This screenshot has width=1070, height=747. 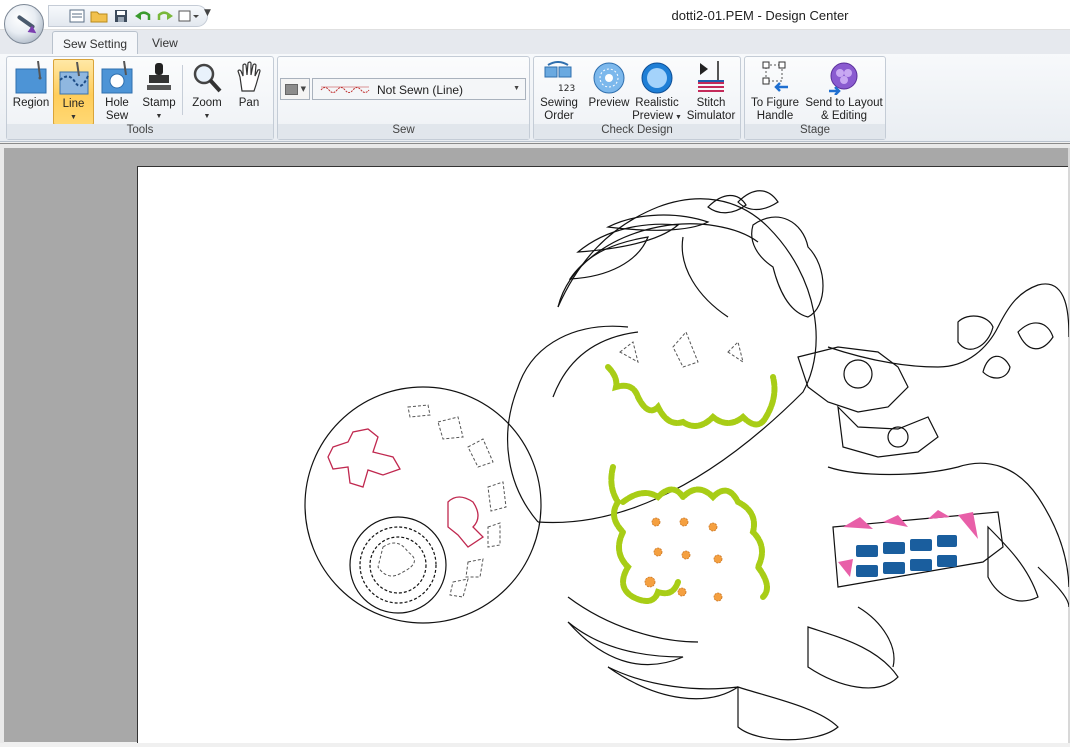 I want to click on sew-stitch-selector: ▼ Not Sewn (Line) ▼, so click(x=403, y=89).